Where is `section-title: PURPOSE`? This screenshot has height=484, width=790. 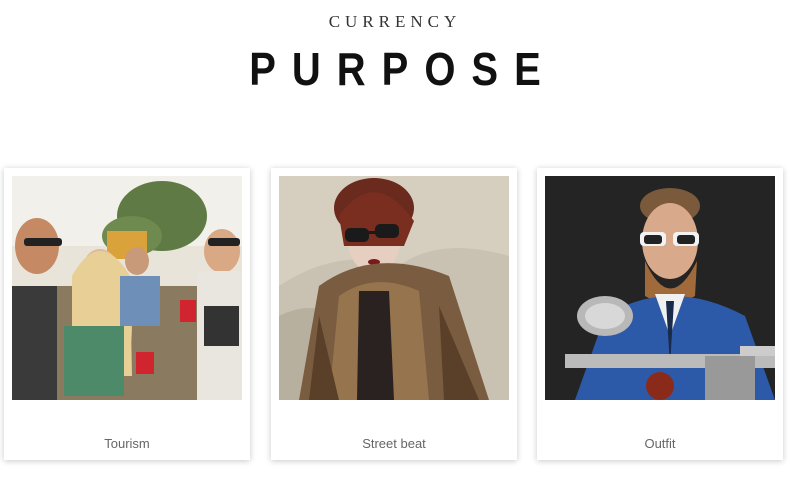 section-title: PURPOSE is located at coordinates (403, 70).